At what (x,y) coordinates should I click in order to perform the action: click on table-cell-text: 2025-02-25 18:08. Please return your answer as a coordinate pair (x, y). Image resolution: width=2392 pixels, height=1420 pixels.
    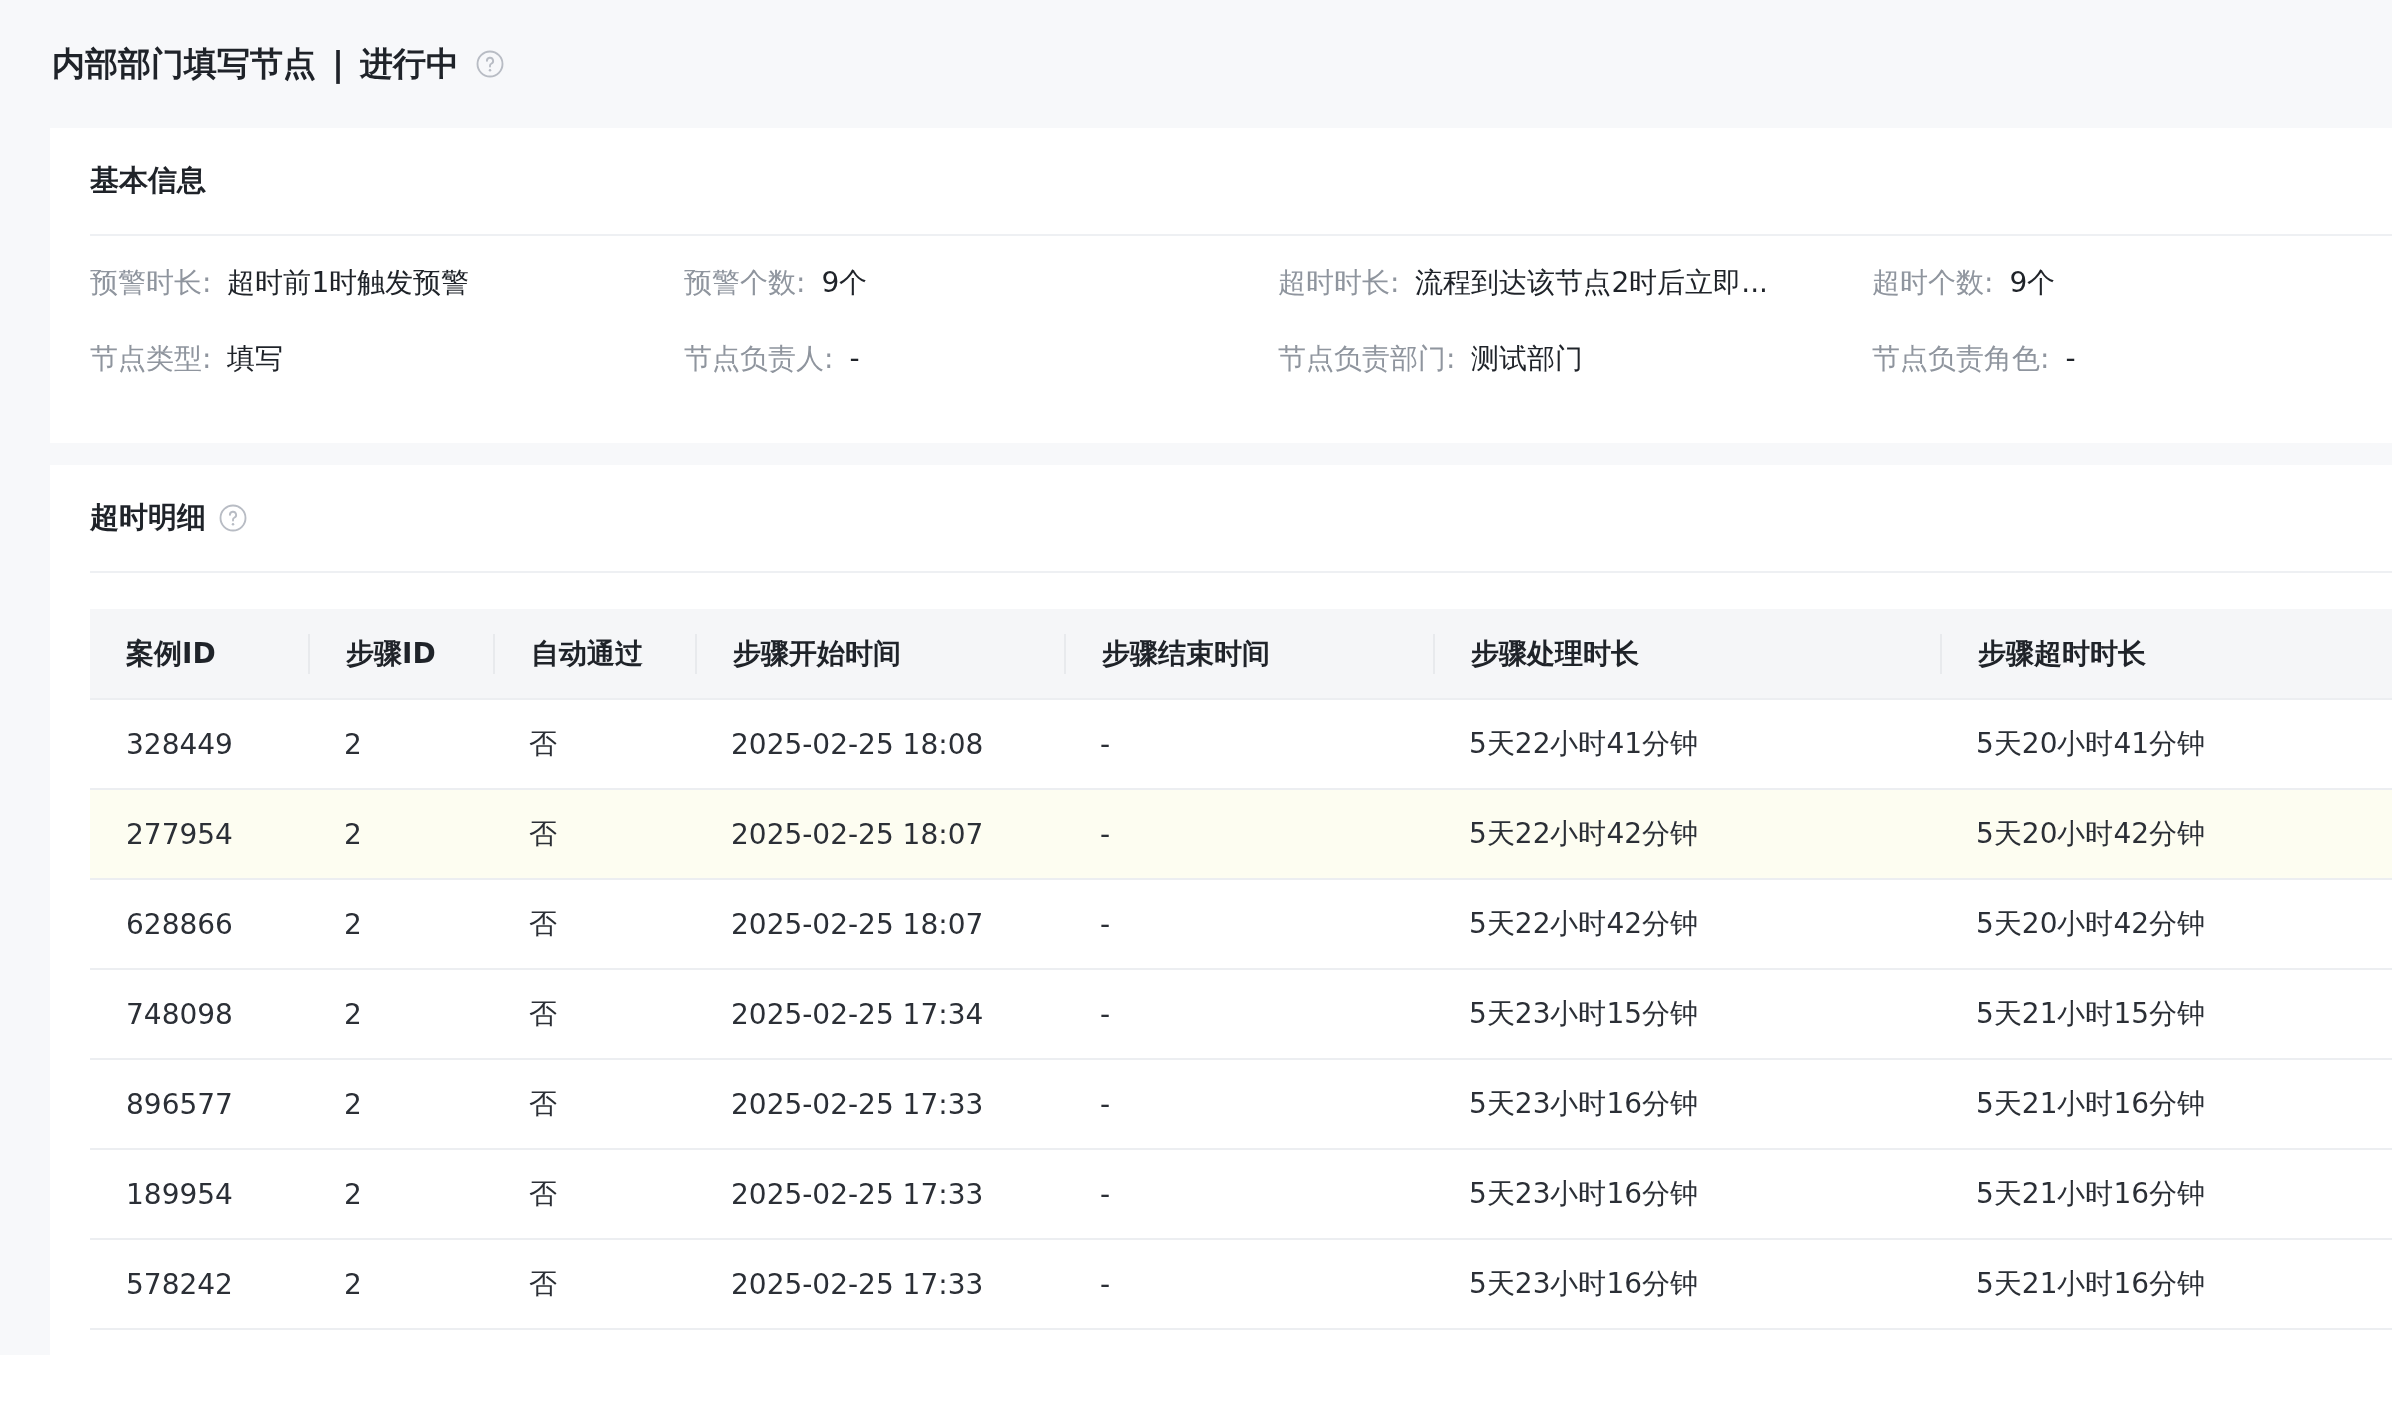
    Looking at the image, I should click on (857, 744).